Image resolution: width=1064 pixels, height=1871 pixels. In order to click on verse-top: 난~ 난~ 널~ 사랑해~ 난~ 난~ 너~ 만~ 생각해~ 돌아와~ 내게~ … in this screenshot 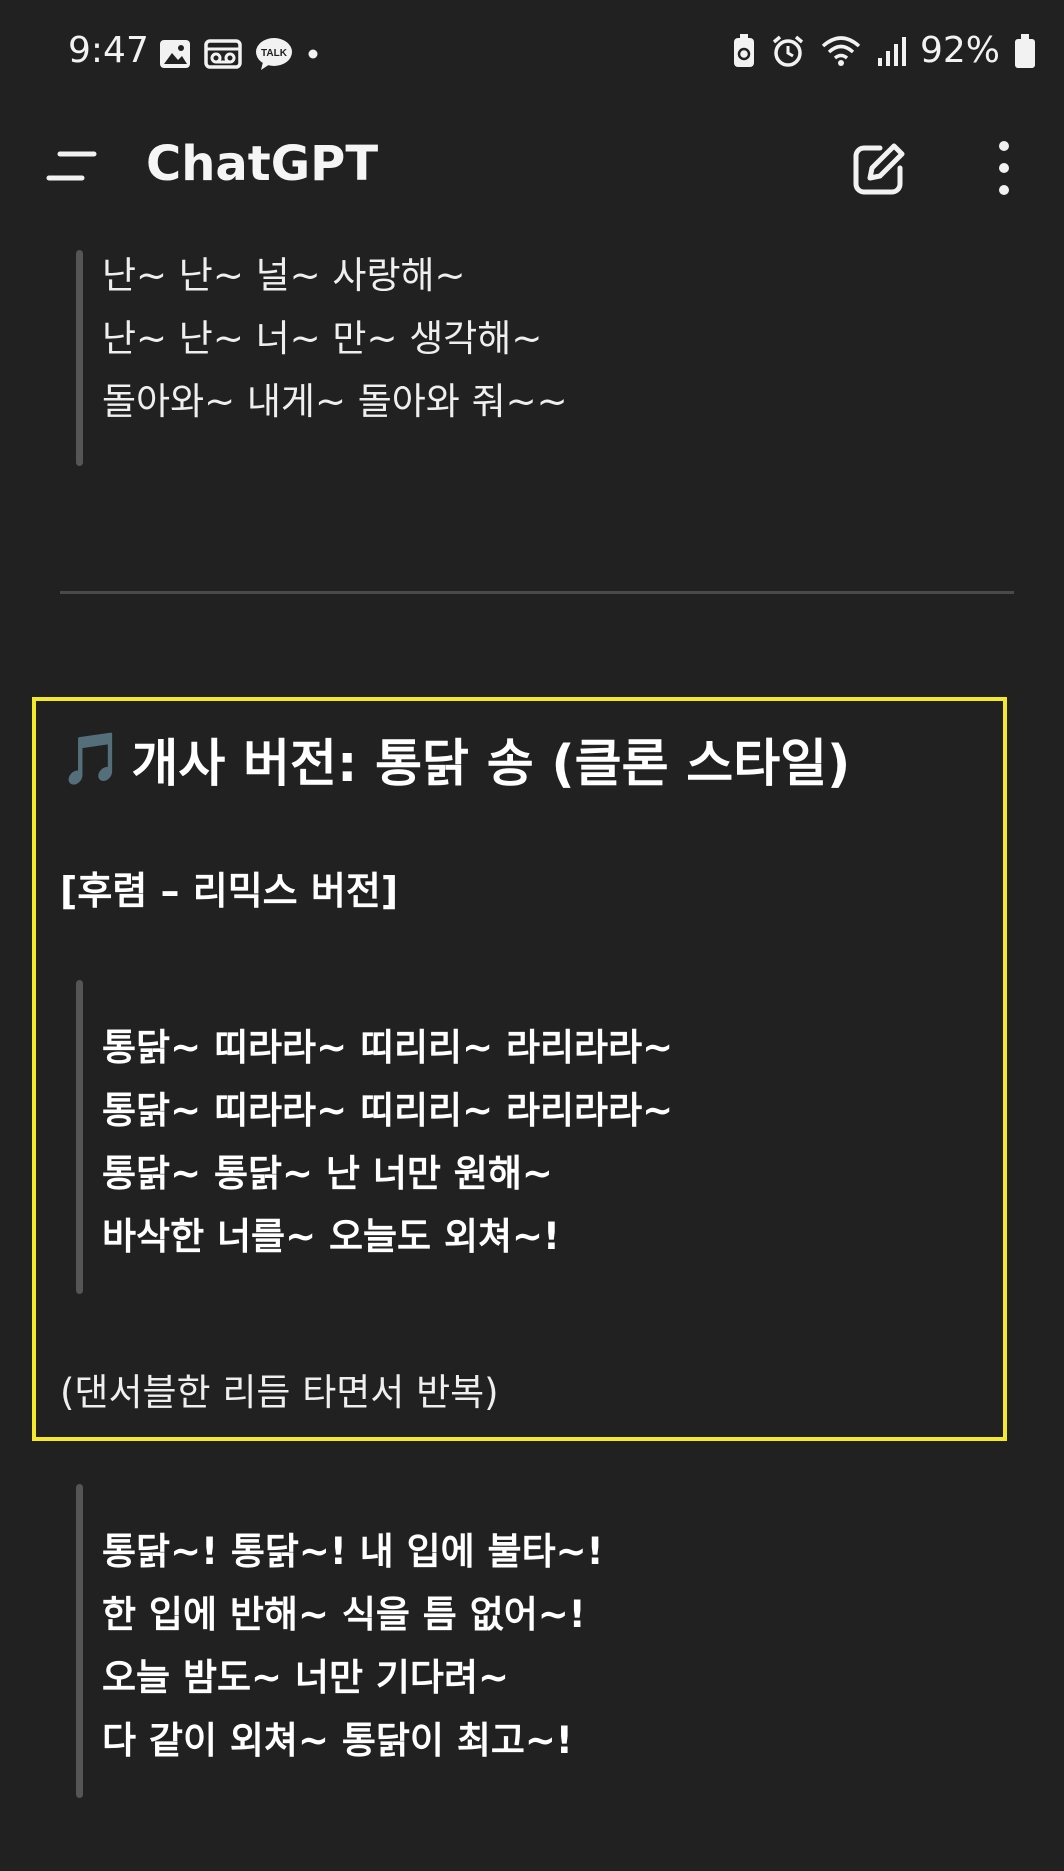, I will do `click(335, 338)`.